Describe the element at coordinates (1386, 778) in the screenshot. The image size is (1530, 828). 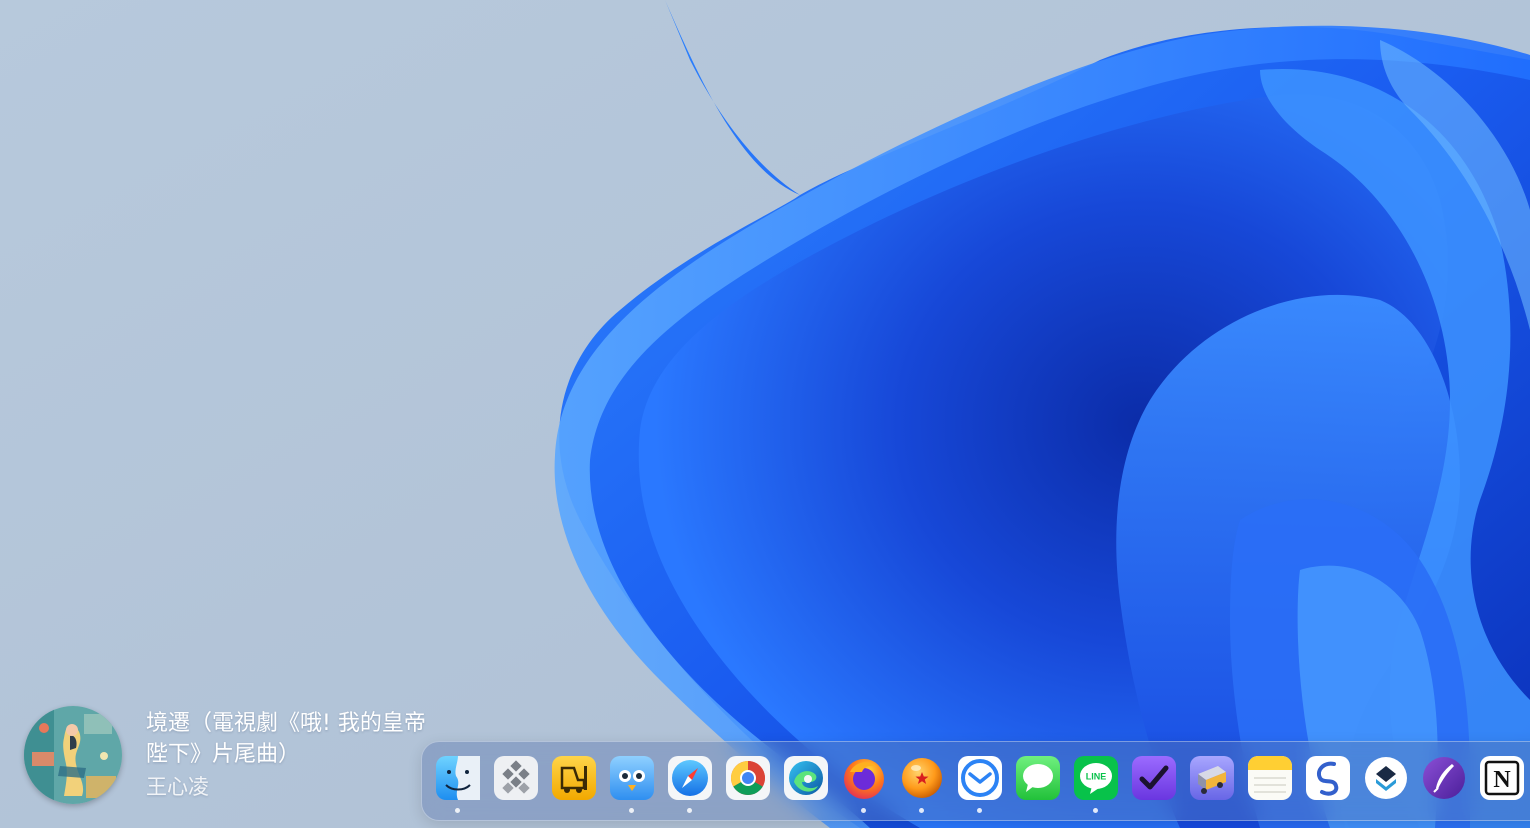
I see `layers-icon` at that location.